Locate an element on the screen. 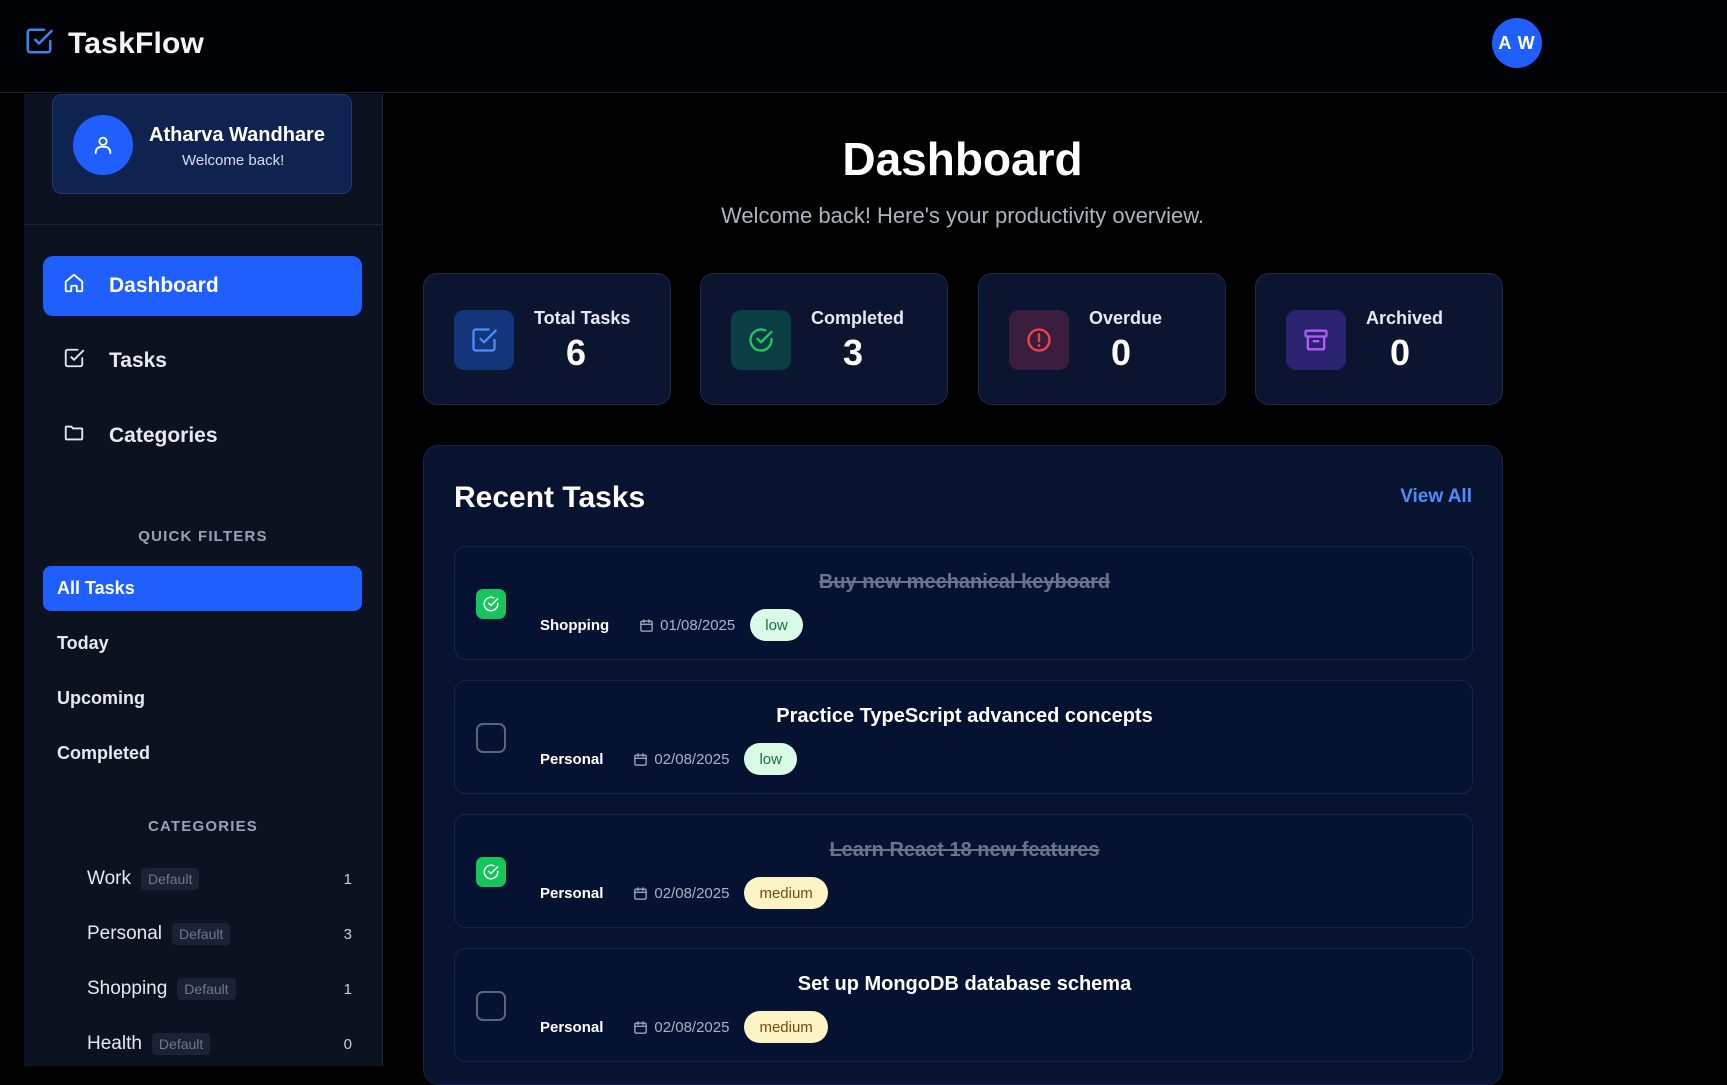 This screenshot has height=1085, width=1727. profile-subtitle: Welcome back! is located at coordinates (233, 160).